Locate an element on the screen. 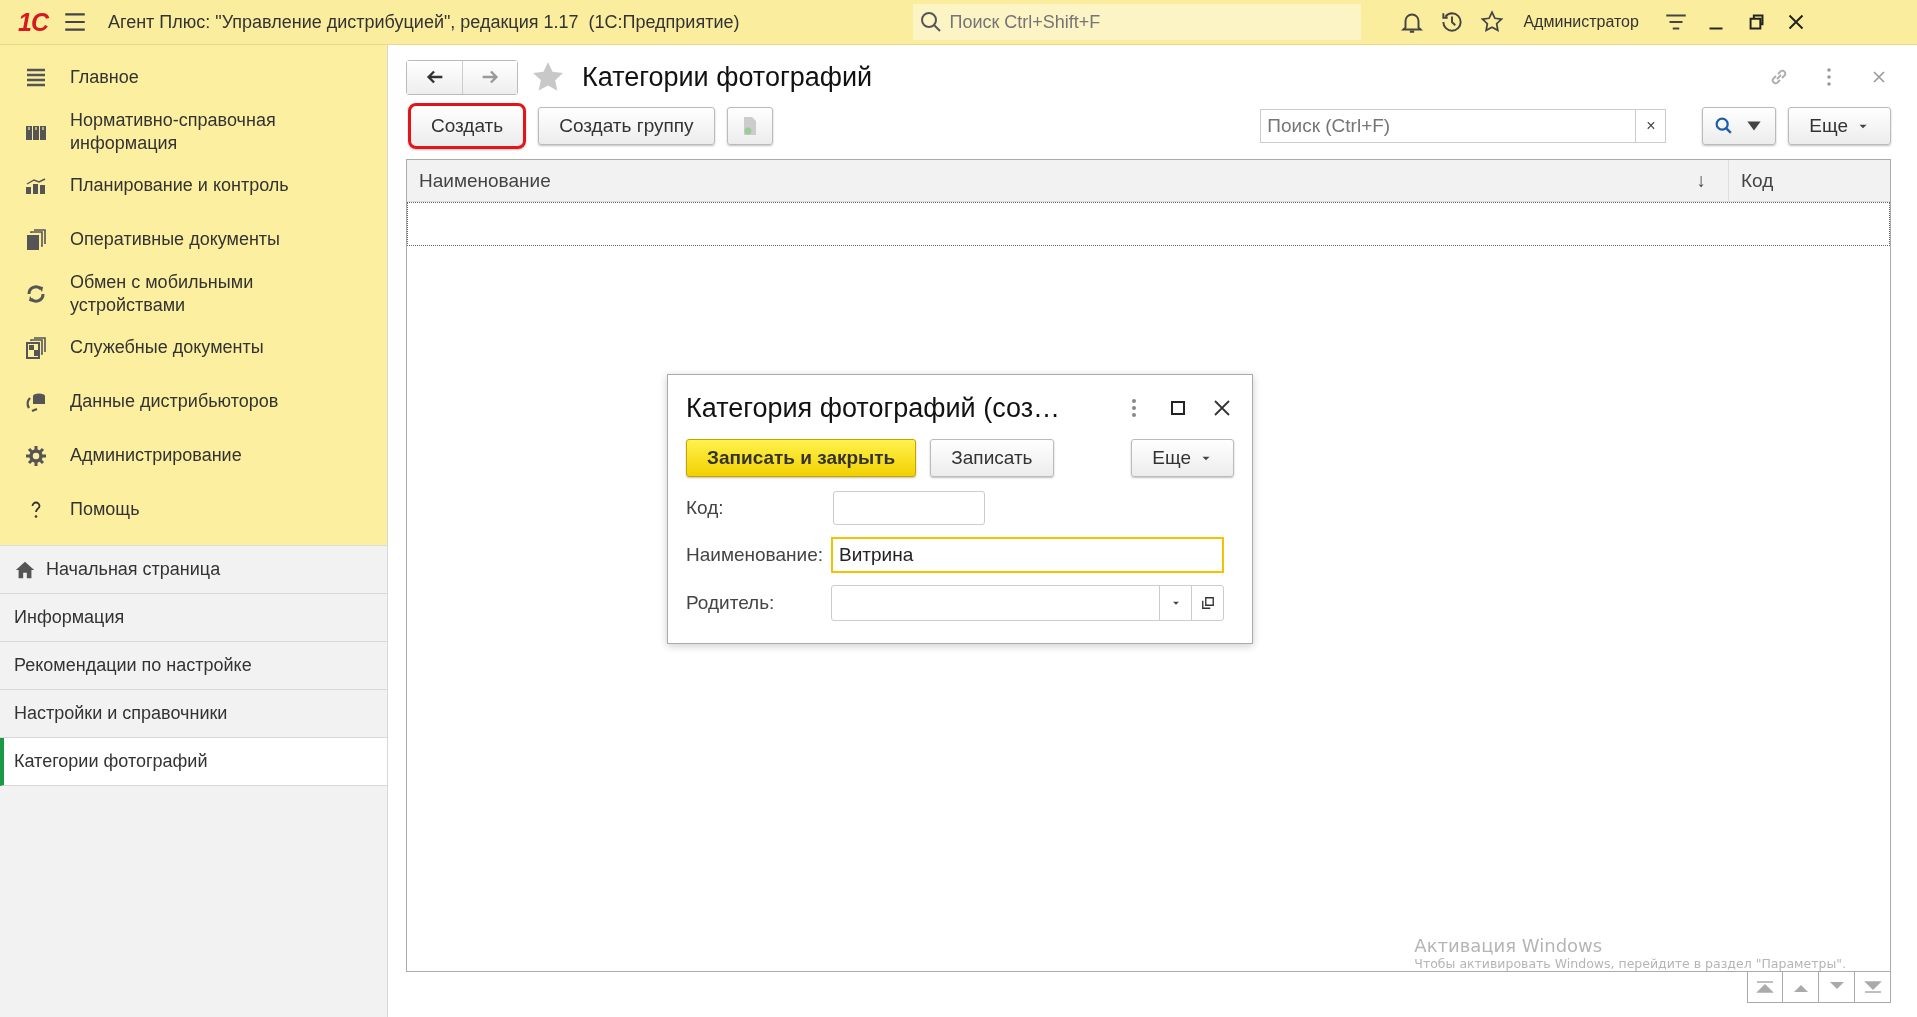  user-name: Администратор is located at coordinates (1581, 22).